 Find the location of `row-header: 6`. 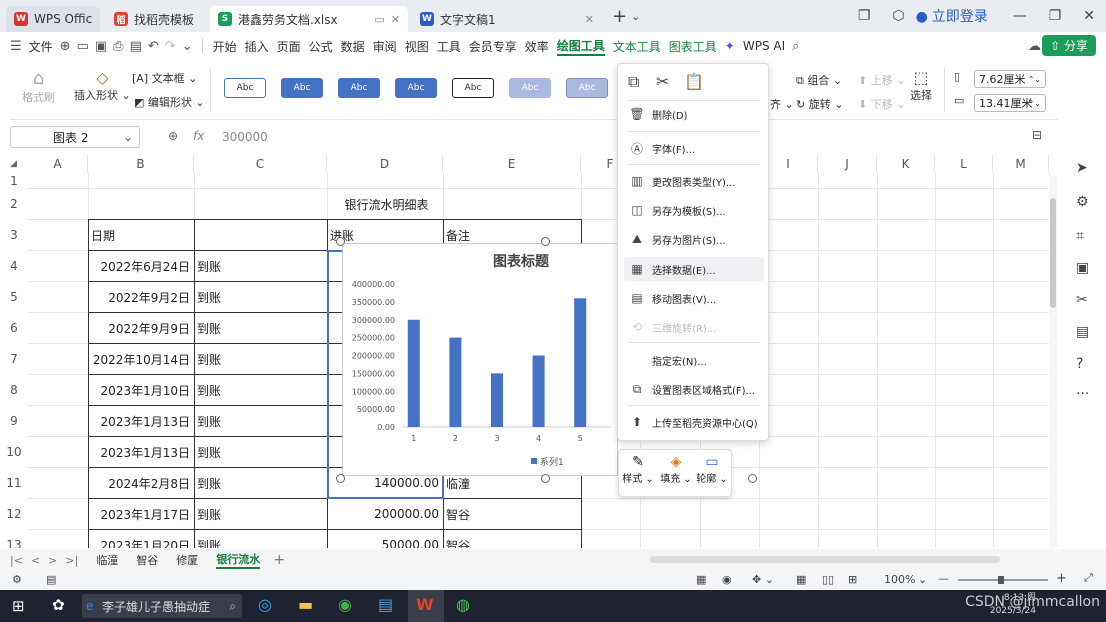

row-header: 6 is located at coordinates (14, 327).